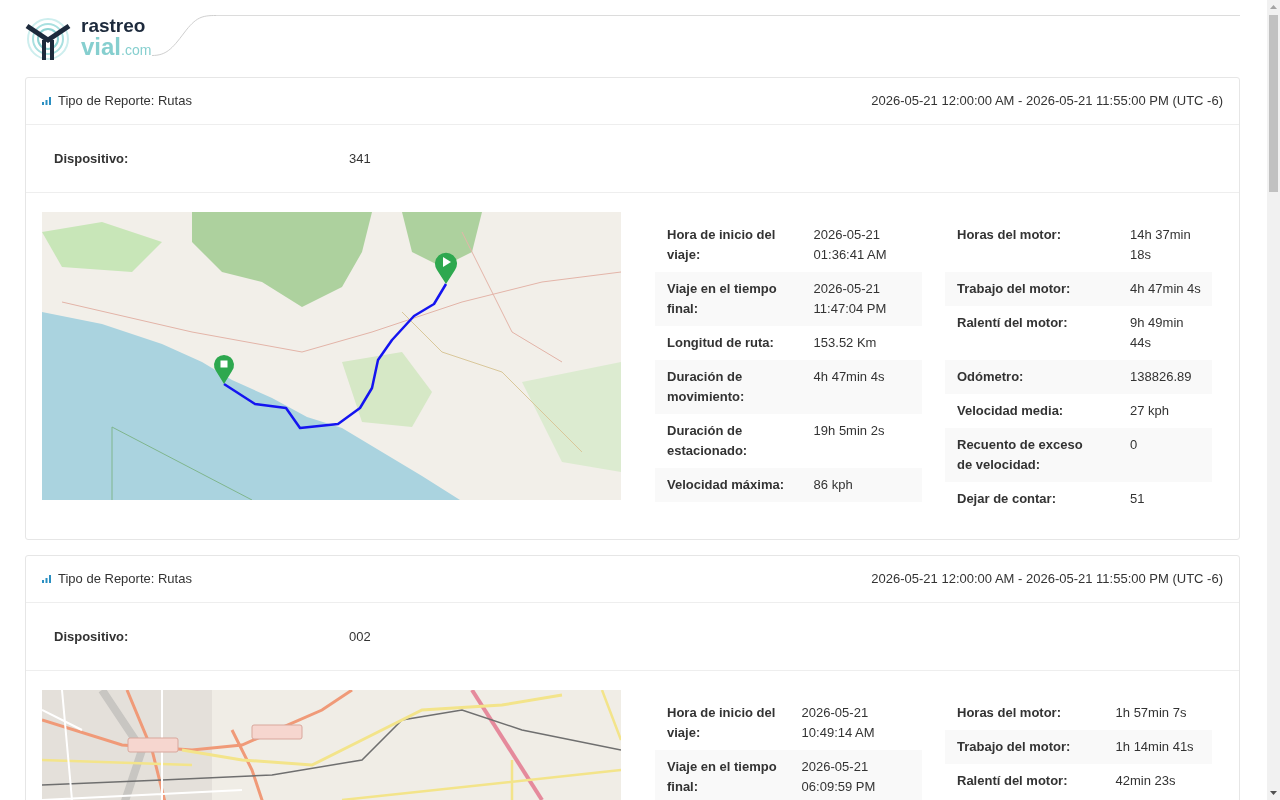  Describe the element at coordinates (861, 441) in the screenshot. I see `stat-value: 19h 5min 2s` at that location.